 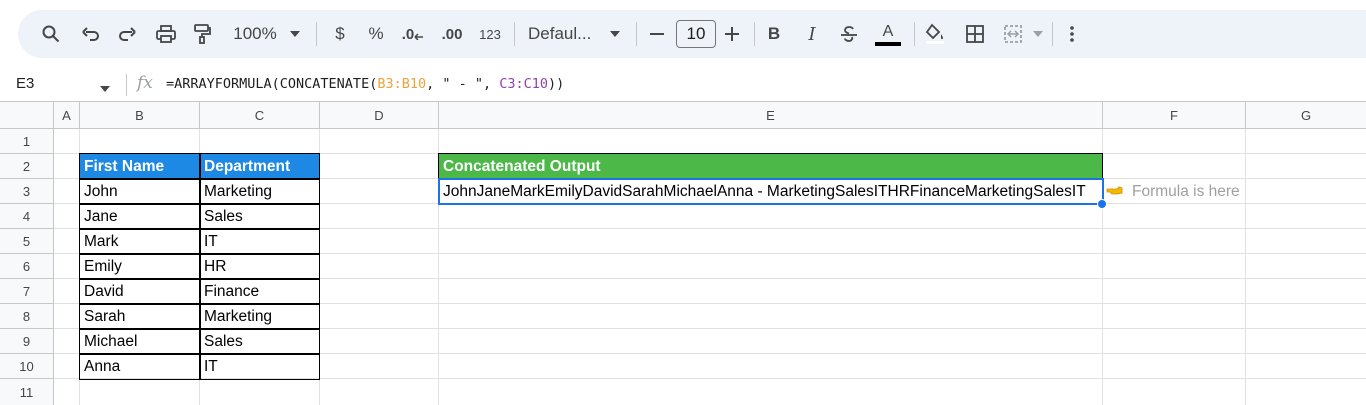 I want to click on select-all-corner, so click(x=27, y=115).